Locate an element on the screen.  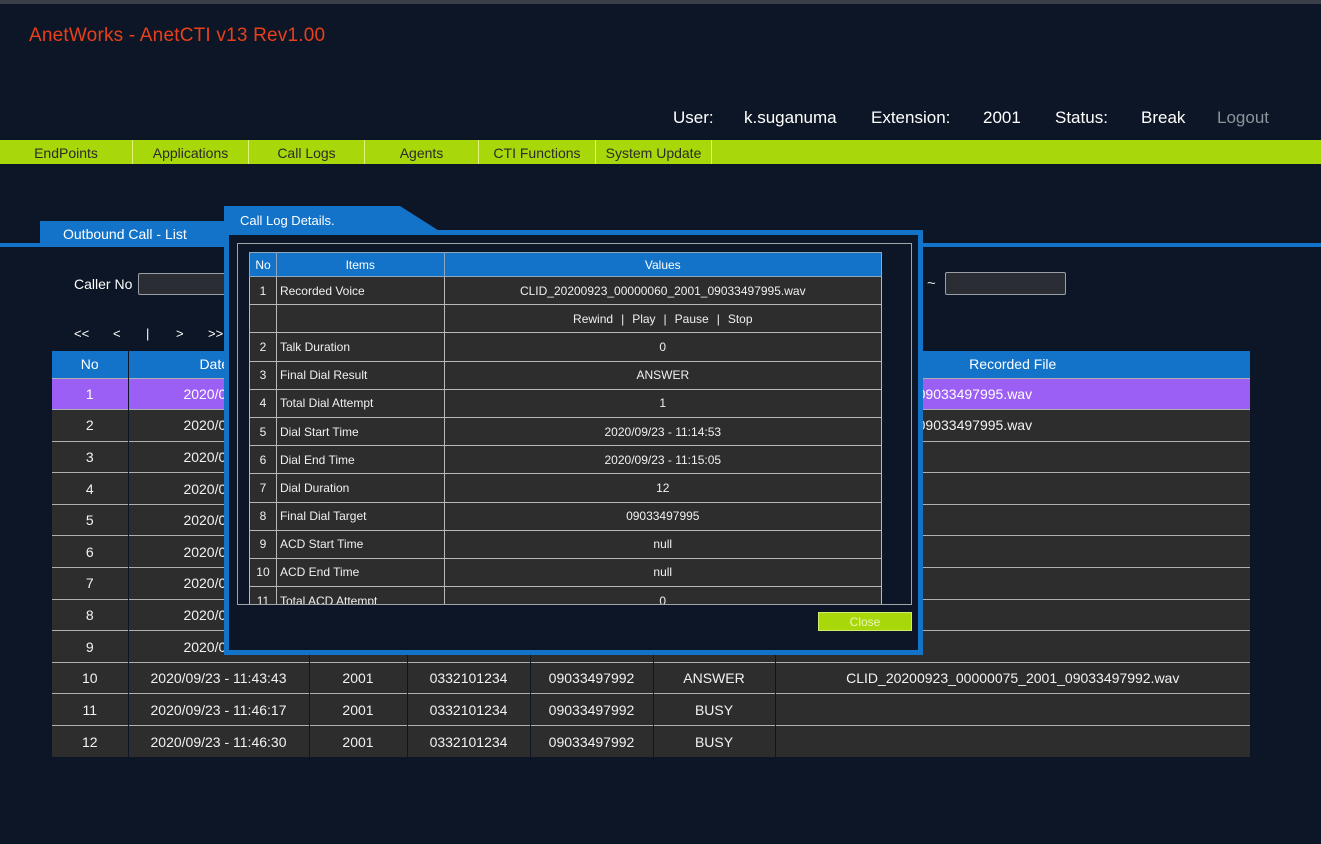
detail-value: ANSWER is located at coordinates (663, 375).